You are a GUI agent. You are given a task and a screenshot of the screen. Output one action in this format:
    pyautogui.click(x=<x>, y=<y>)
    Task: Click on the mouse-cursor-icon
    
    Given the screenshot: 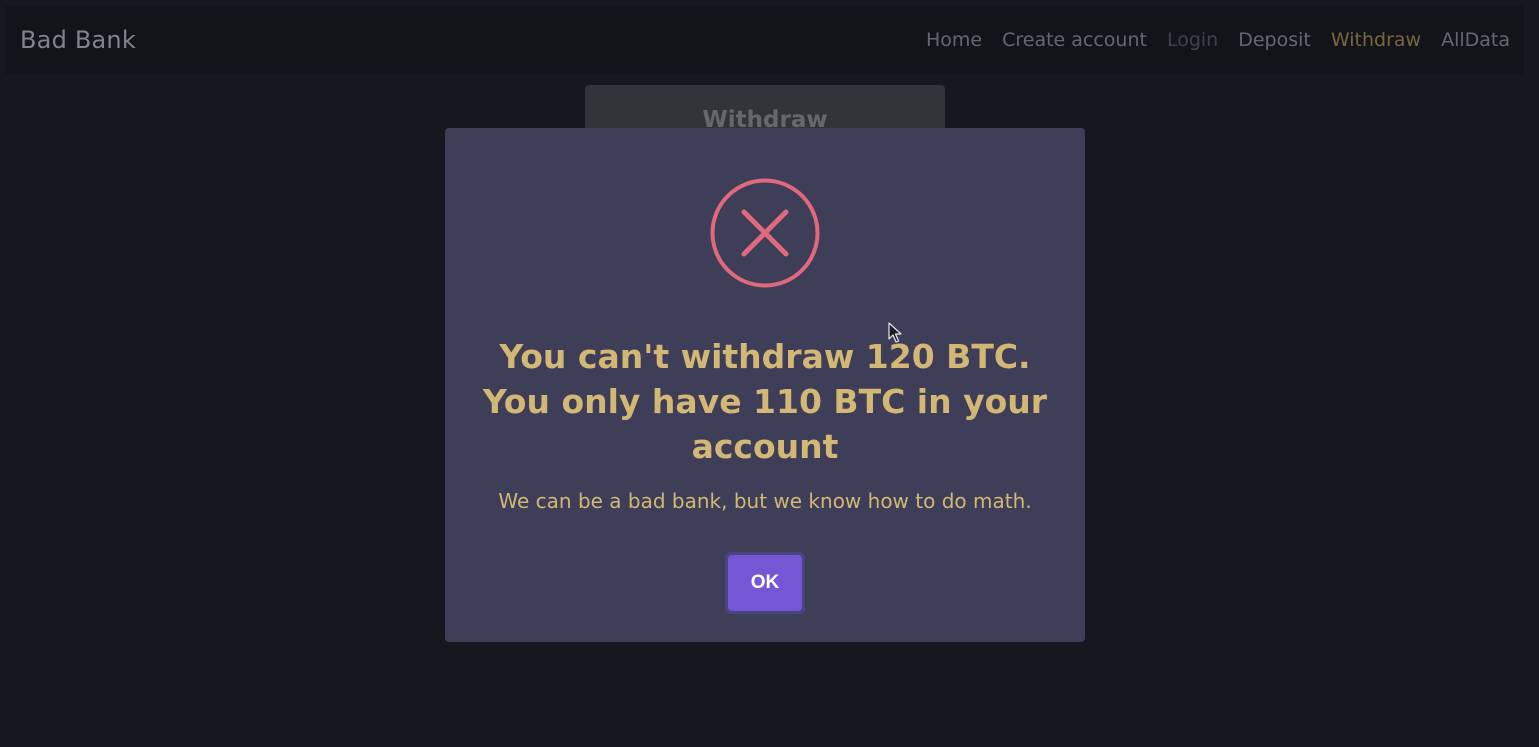 What is the action you would take?
    pyautogui.click(x=895, y=332)
    